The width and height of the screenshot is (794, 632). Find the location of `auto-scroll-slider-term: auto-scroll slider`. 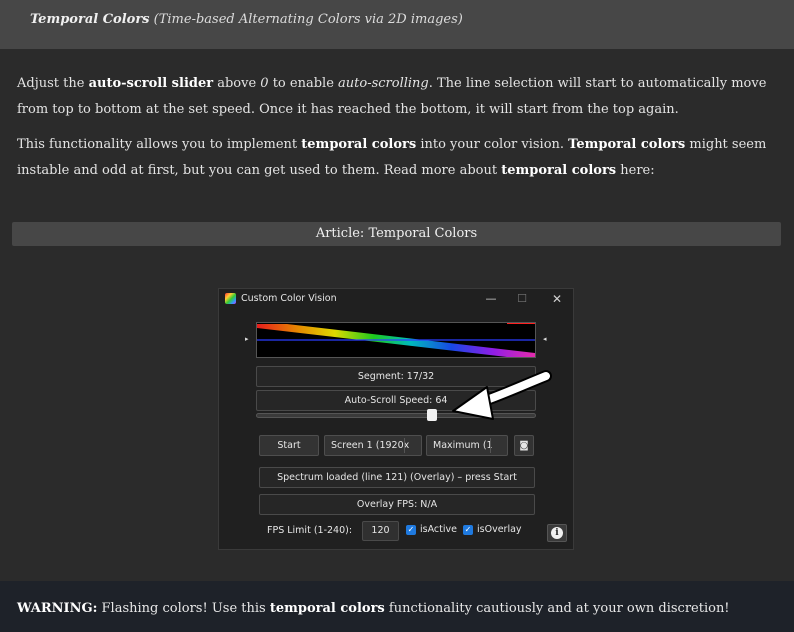

auto-scroll-slider-term: auto-scroll slider is located at coordinates (151, 83).